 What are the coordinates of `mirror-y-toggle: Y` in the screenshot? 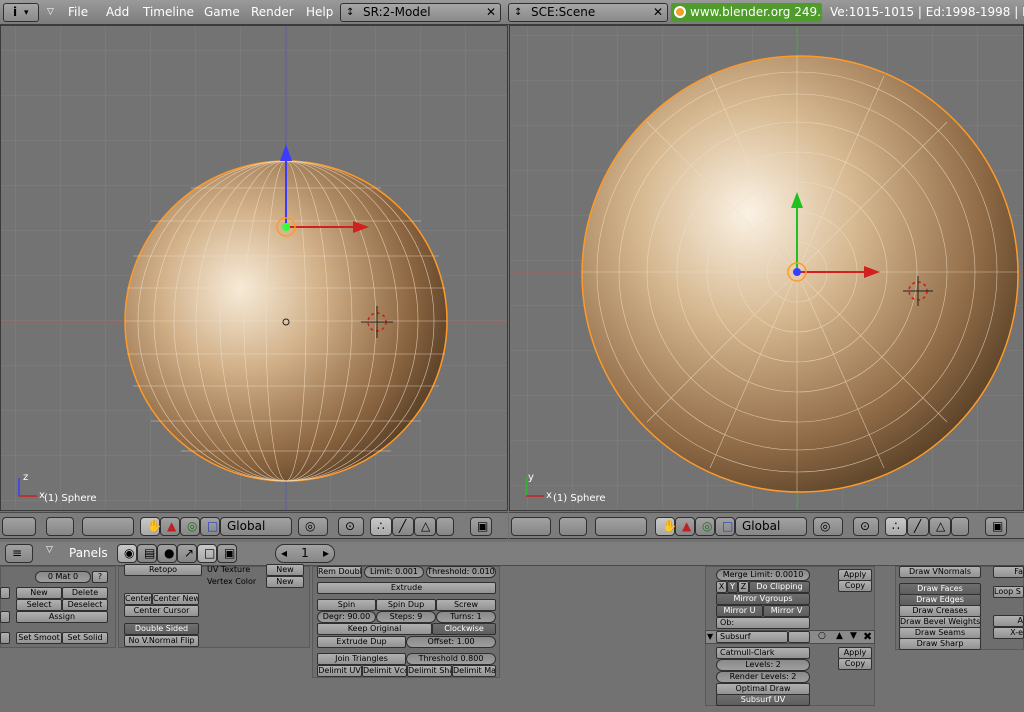 It's located at (732, 587).